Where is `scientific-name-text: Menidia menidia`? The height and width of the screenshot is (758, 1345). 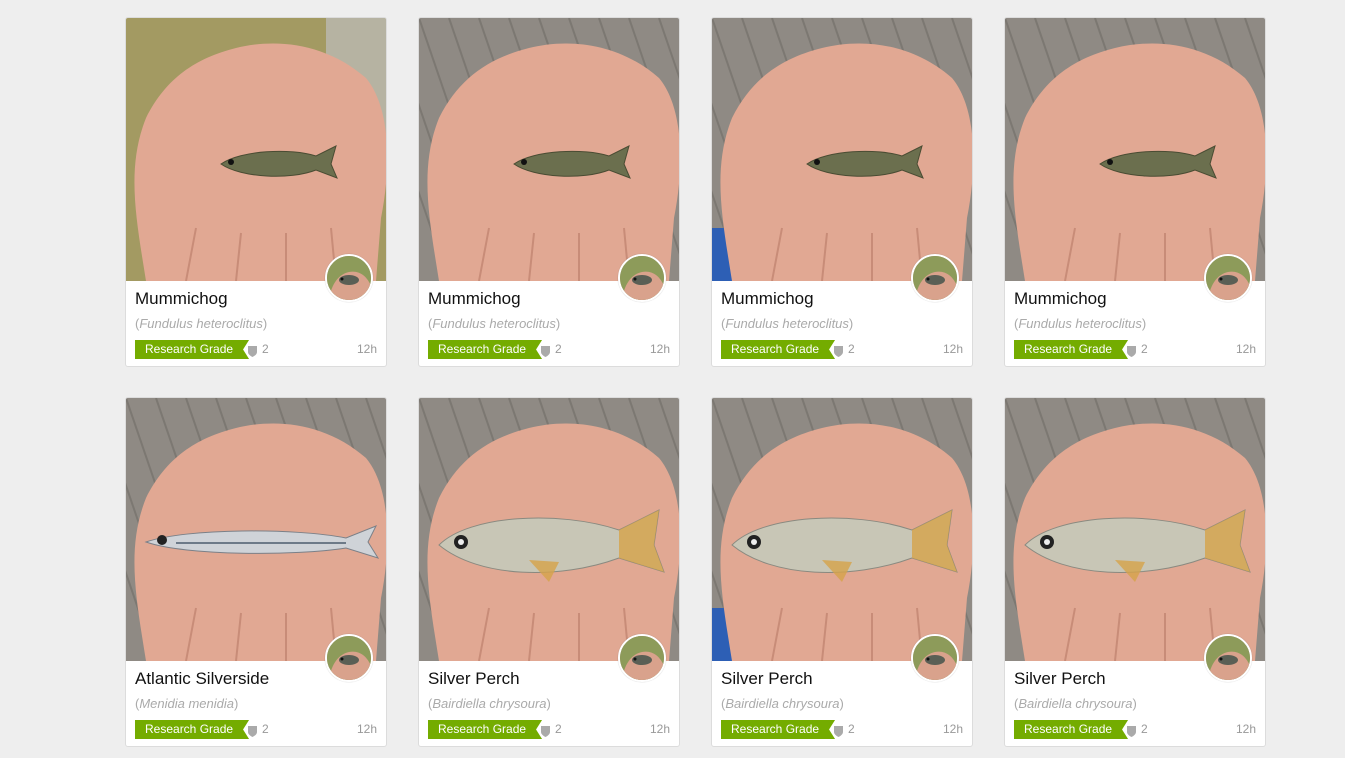
scientific-name-text: Menidia menidia is located at coordinates (187, 703).